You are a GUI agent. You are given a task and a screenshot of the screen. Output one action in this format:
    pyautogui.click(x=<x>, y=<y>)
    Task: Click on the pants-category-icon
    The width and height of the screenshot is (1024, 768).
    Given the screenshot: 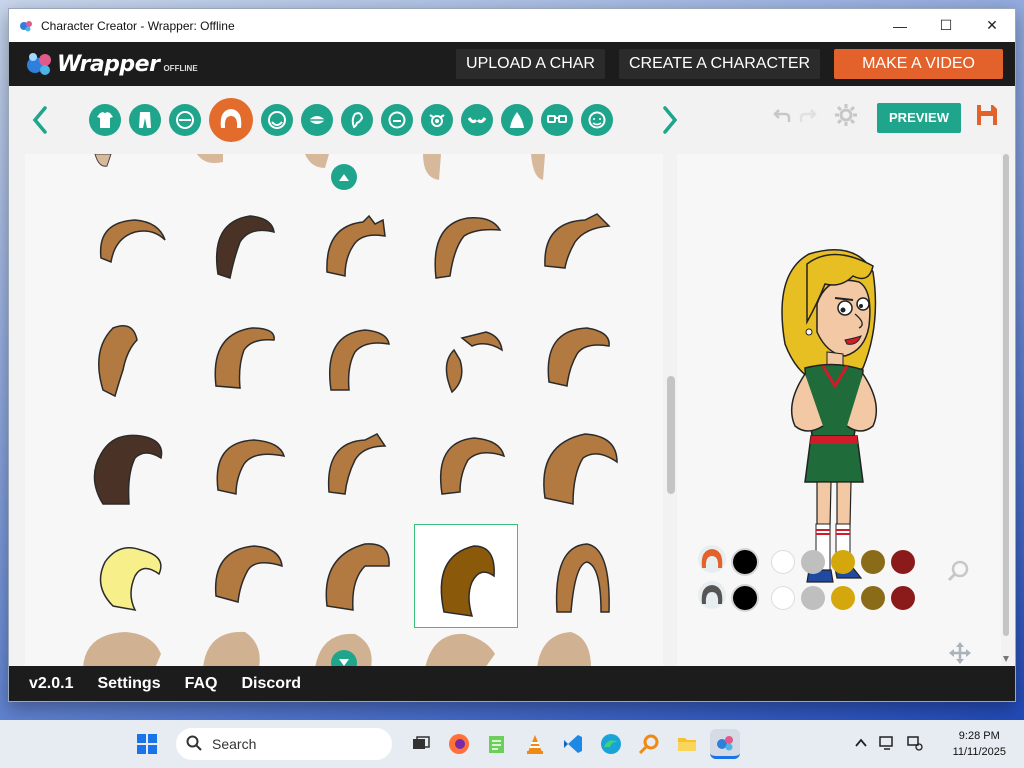 What is the action you would take?
    pyautogui.click(x=145, y=120)
    